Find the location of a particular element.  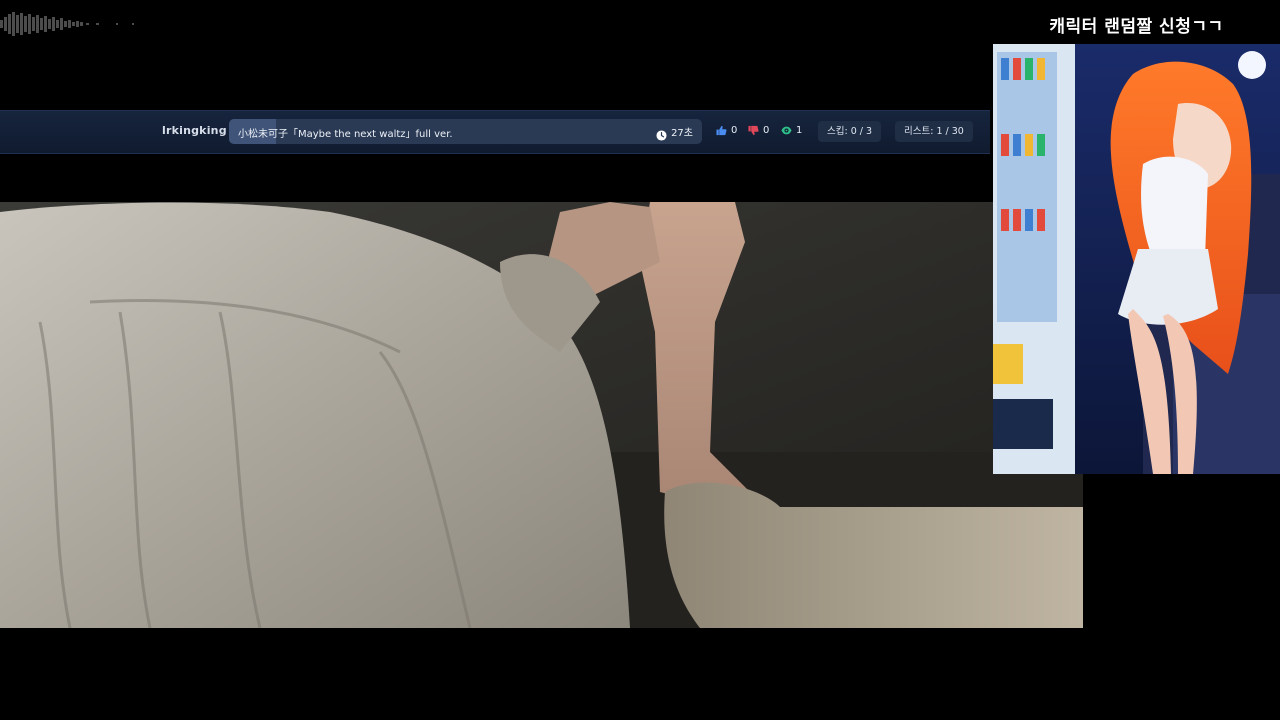

remaining-time-text: 27초 is located at coordinates (682, 133).